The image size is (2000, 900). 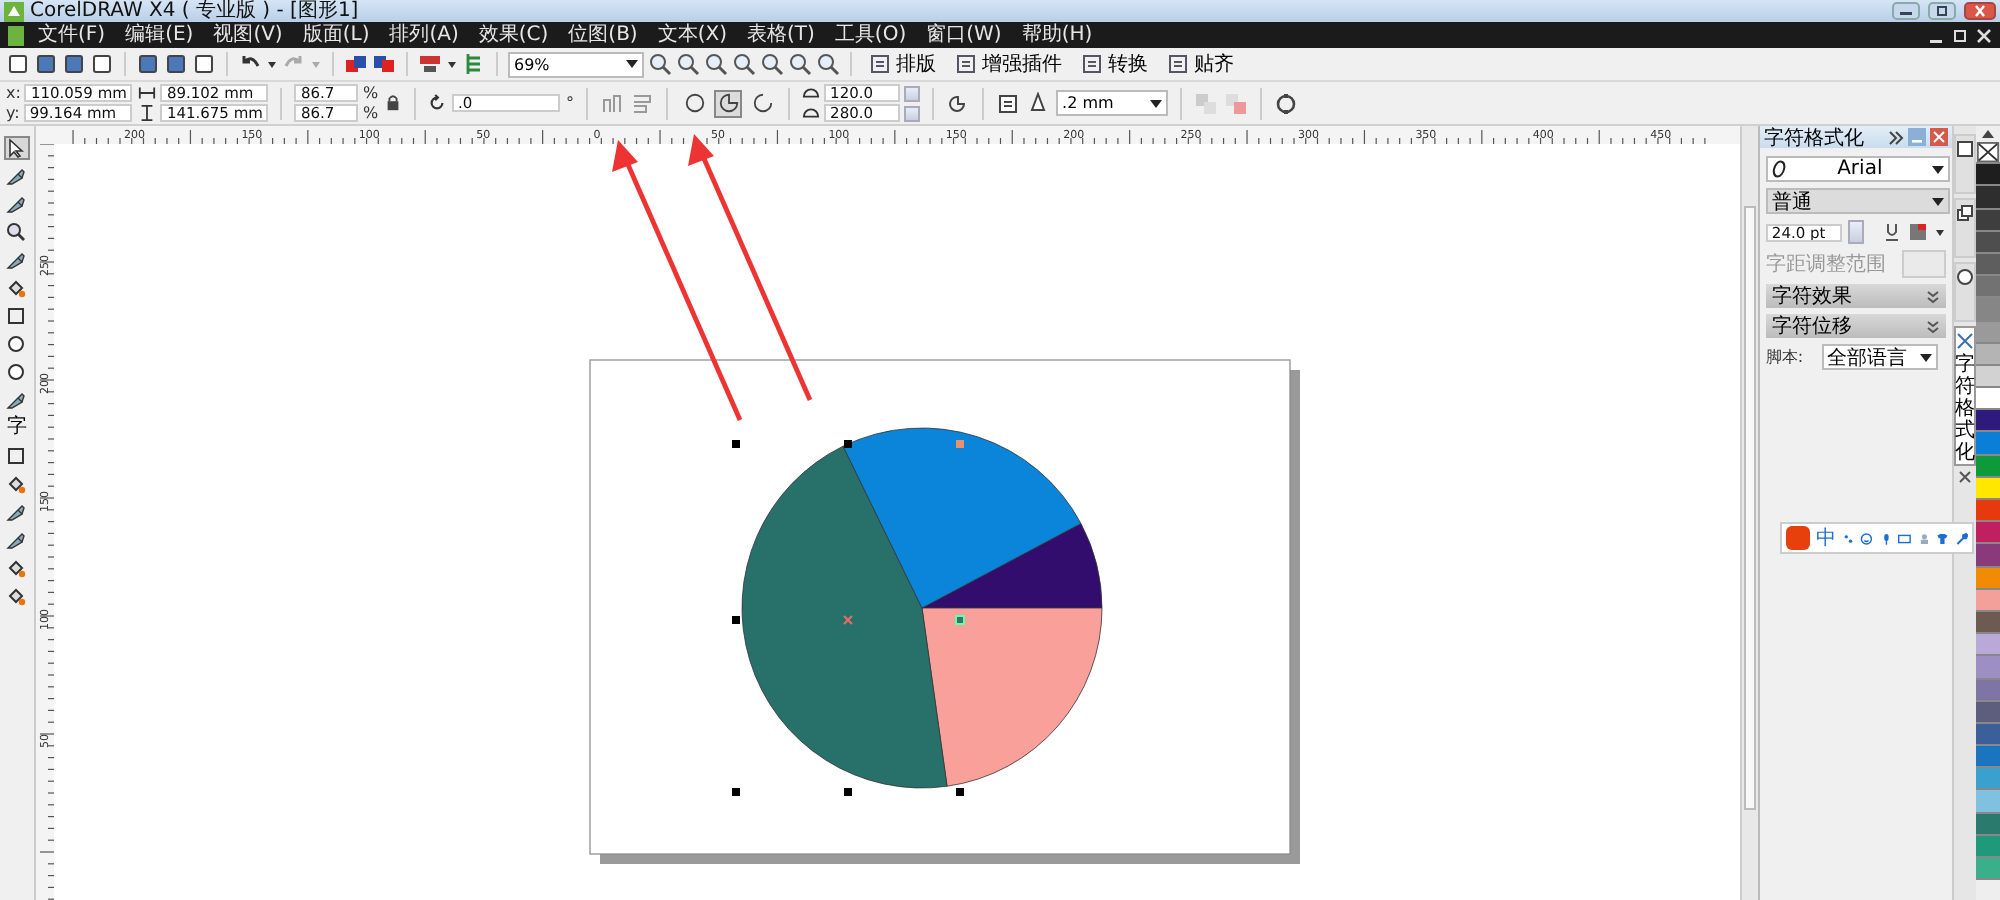 What do you see at coordinates (72, 35) in the screenshot?
I see `menu-item: 文件(F)` at bounding box center [72, 35].